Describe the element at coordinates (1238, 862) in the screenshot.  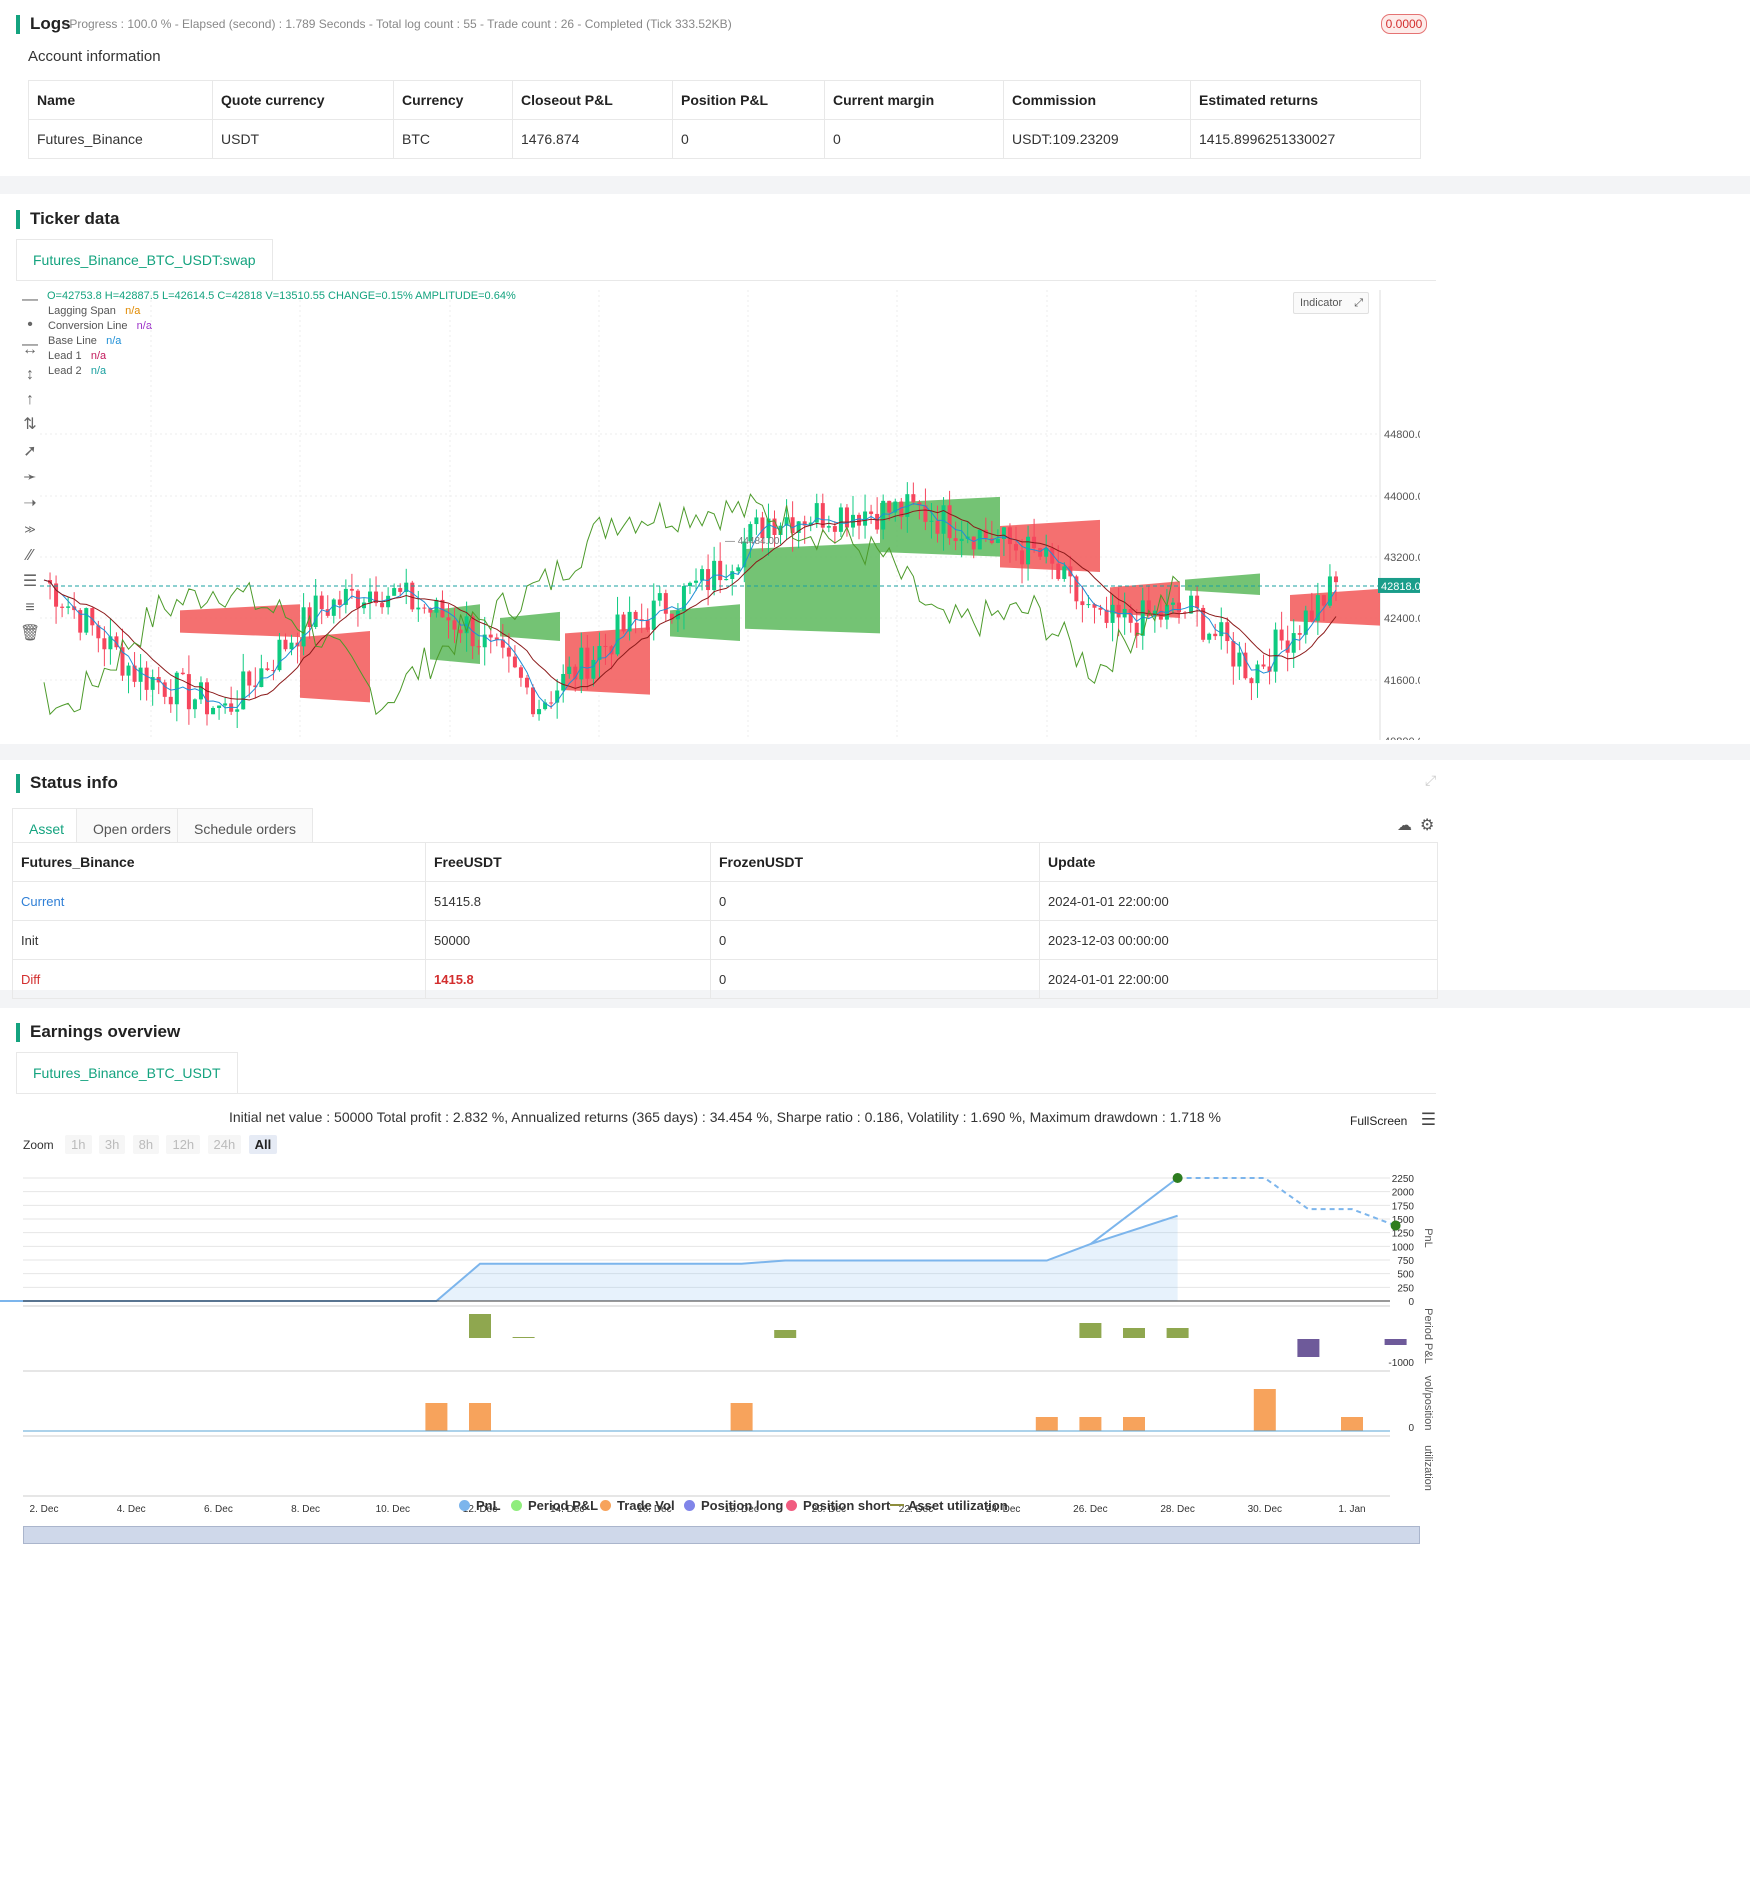
I see `asset-col-update: Update` at that location.